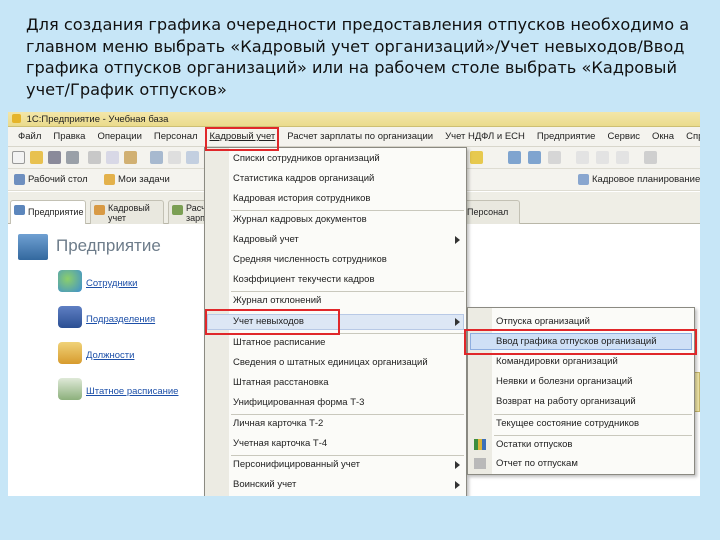  Describe the element at coordinates (19, 210) in the screenshot. I see `enterprise-tab-icon` at that location.